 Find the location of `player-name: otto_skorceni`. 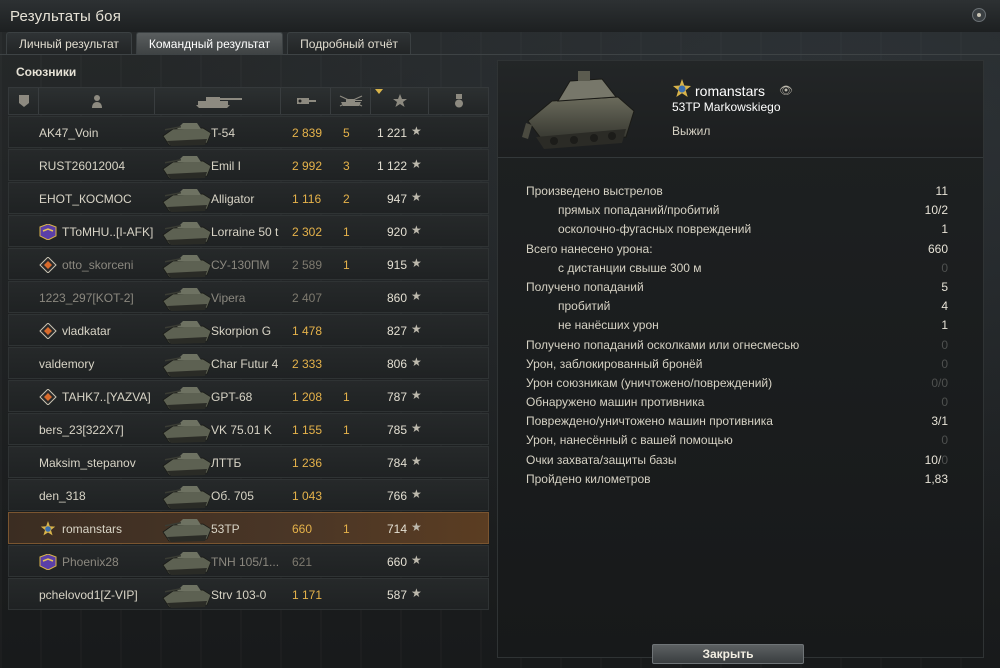

player-name: otto_skorceni is located at coordinates (98, 265).